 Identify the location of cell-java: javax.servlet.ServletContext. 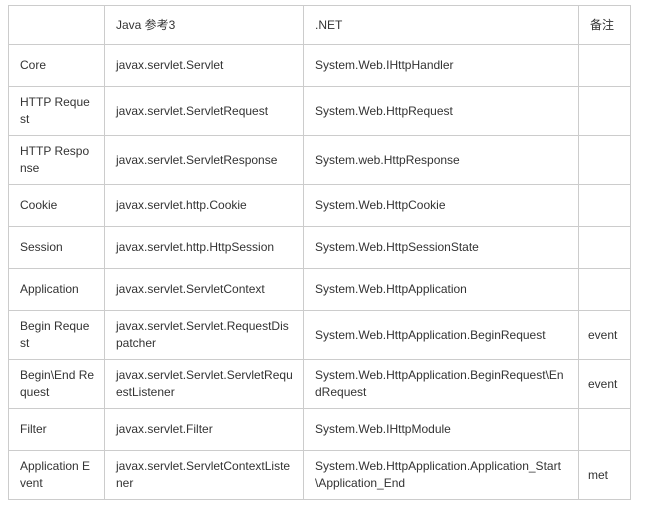
(204, 289).